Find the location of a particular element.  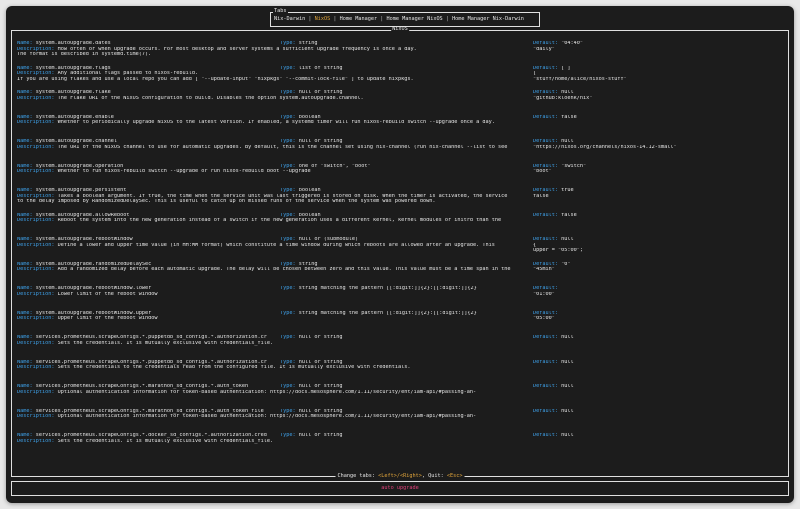

option-description-value: Lower limit of the reboot window is located at coordinates (107, 294).